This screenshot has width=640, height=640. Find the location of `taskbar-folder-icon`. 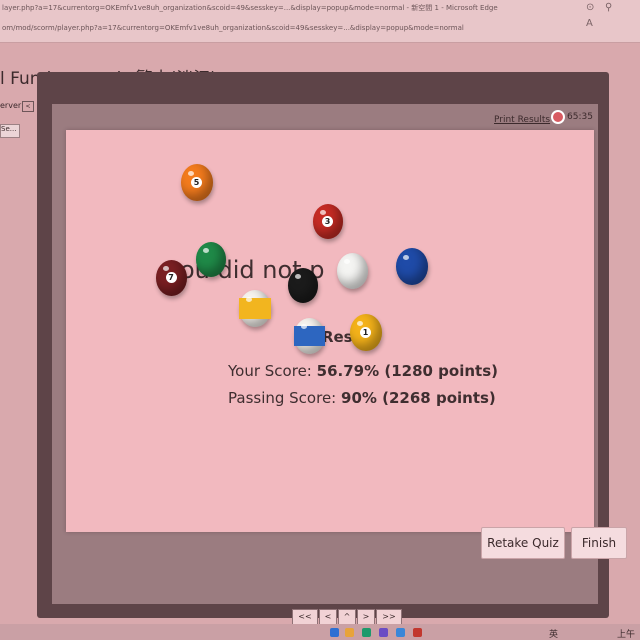

taskbar-folder-icon is located at coordinates (349, 632).